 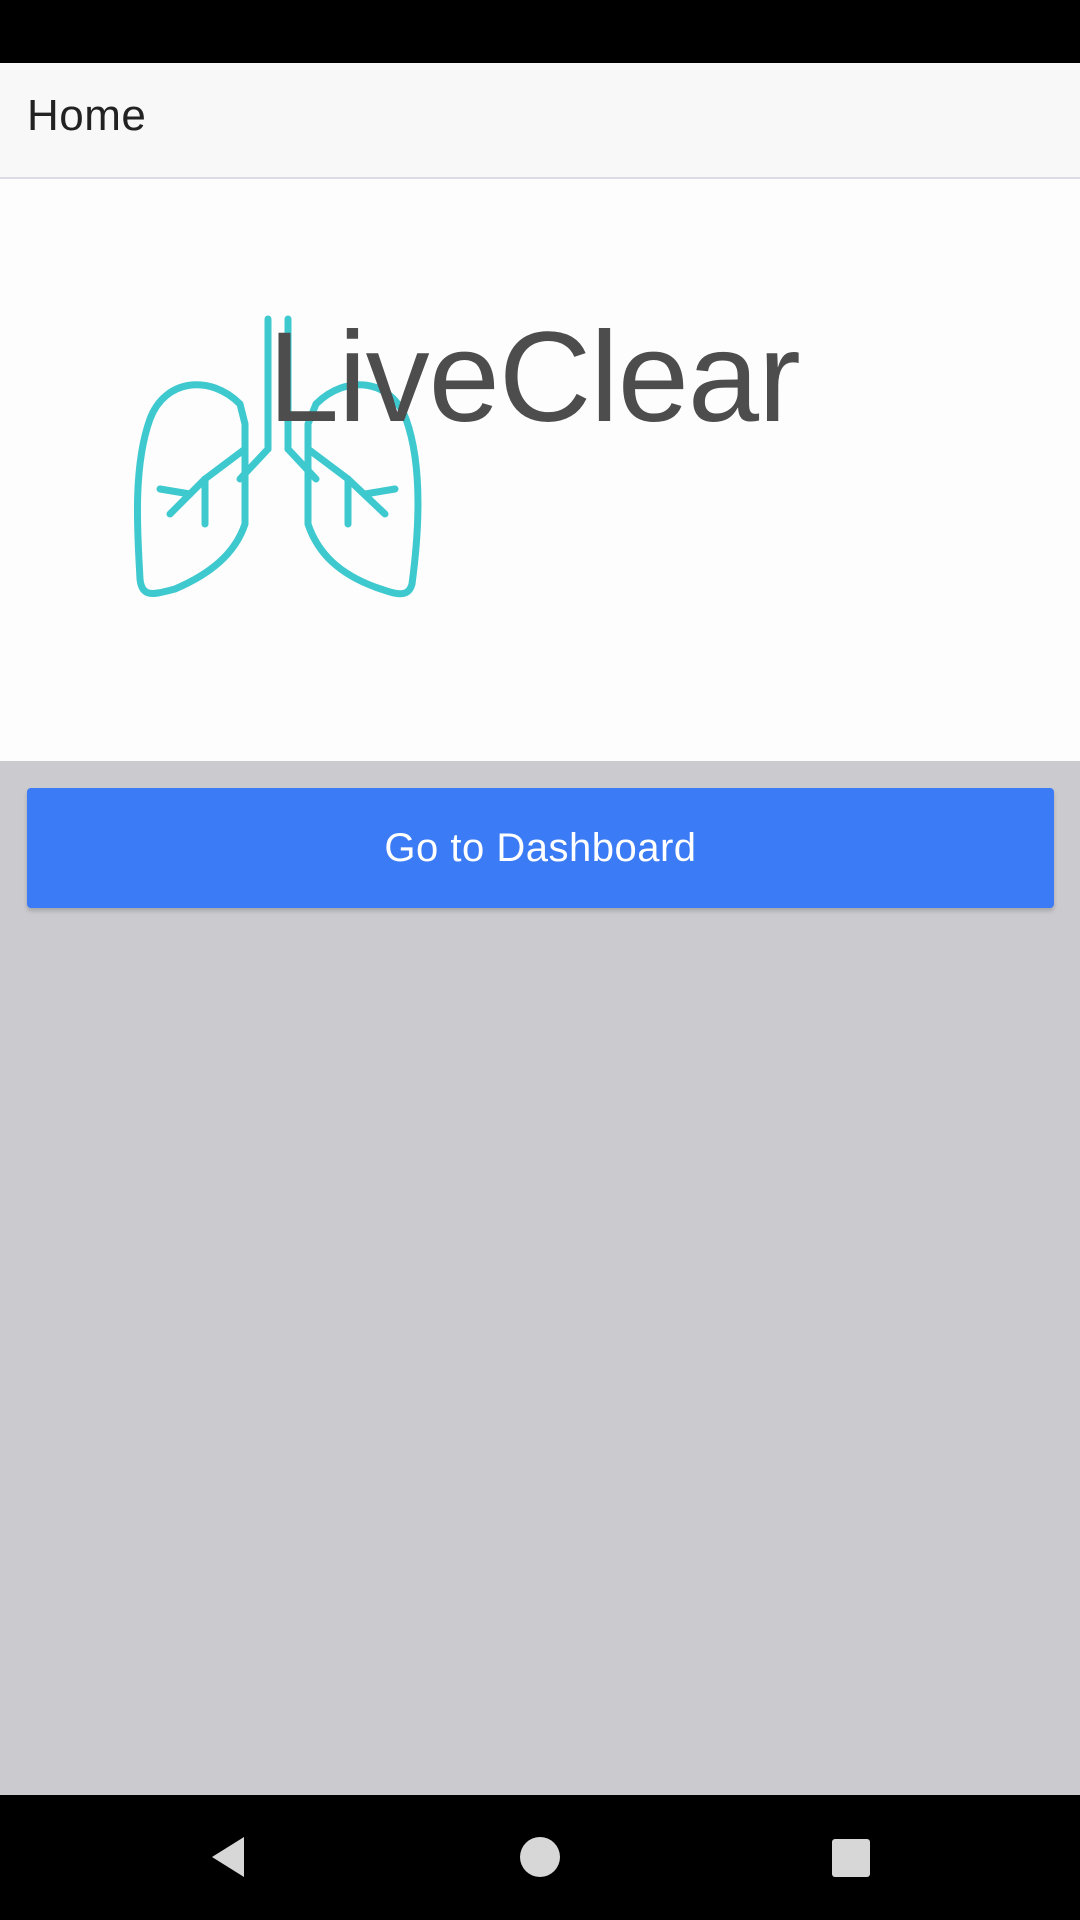 I want to click on logo-wordmark: LiveClear, so click(x=534, y=377).